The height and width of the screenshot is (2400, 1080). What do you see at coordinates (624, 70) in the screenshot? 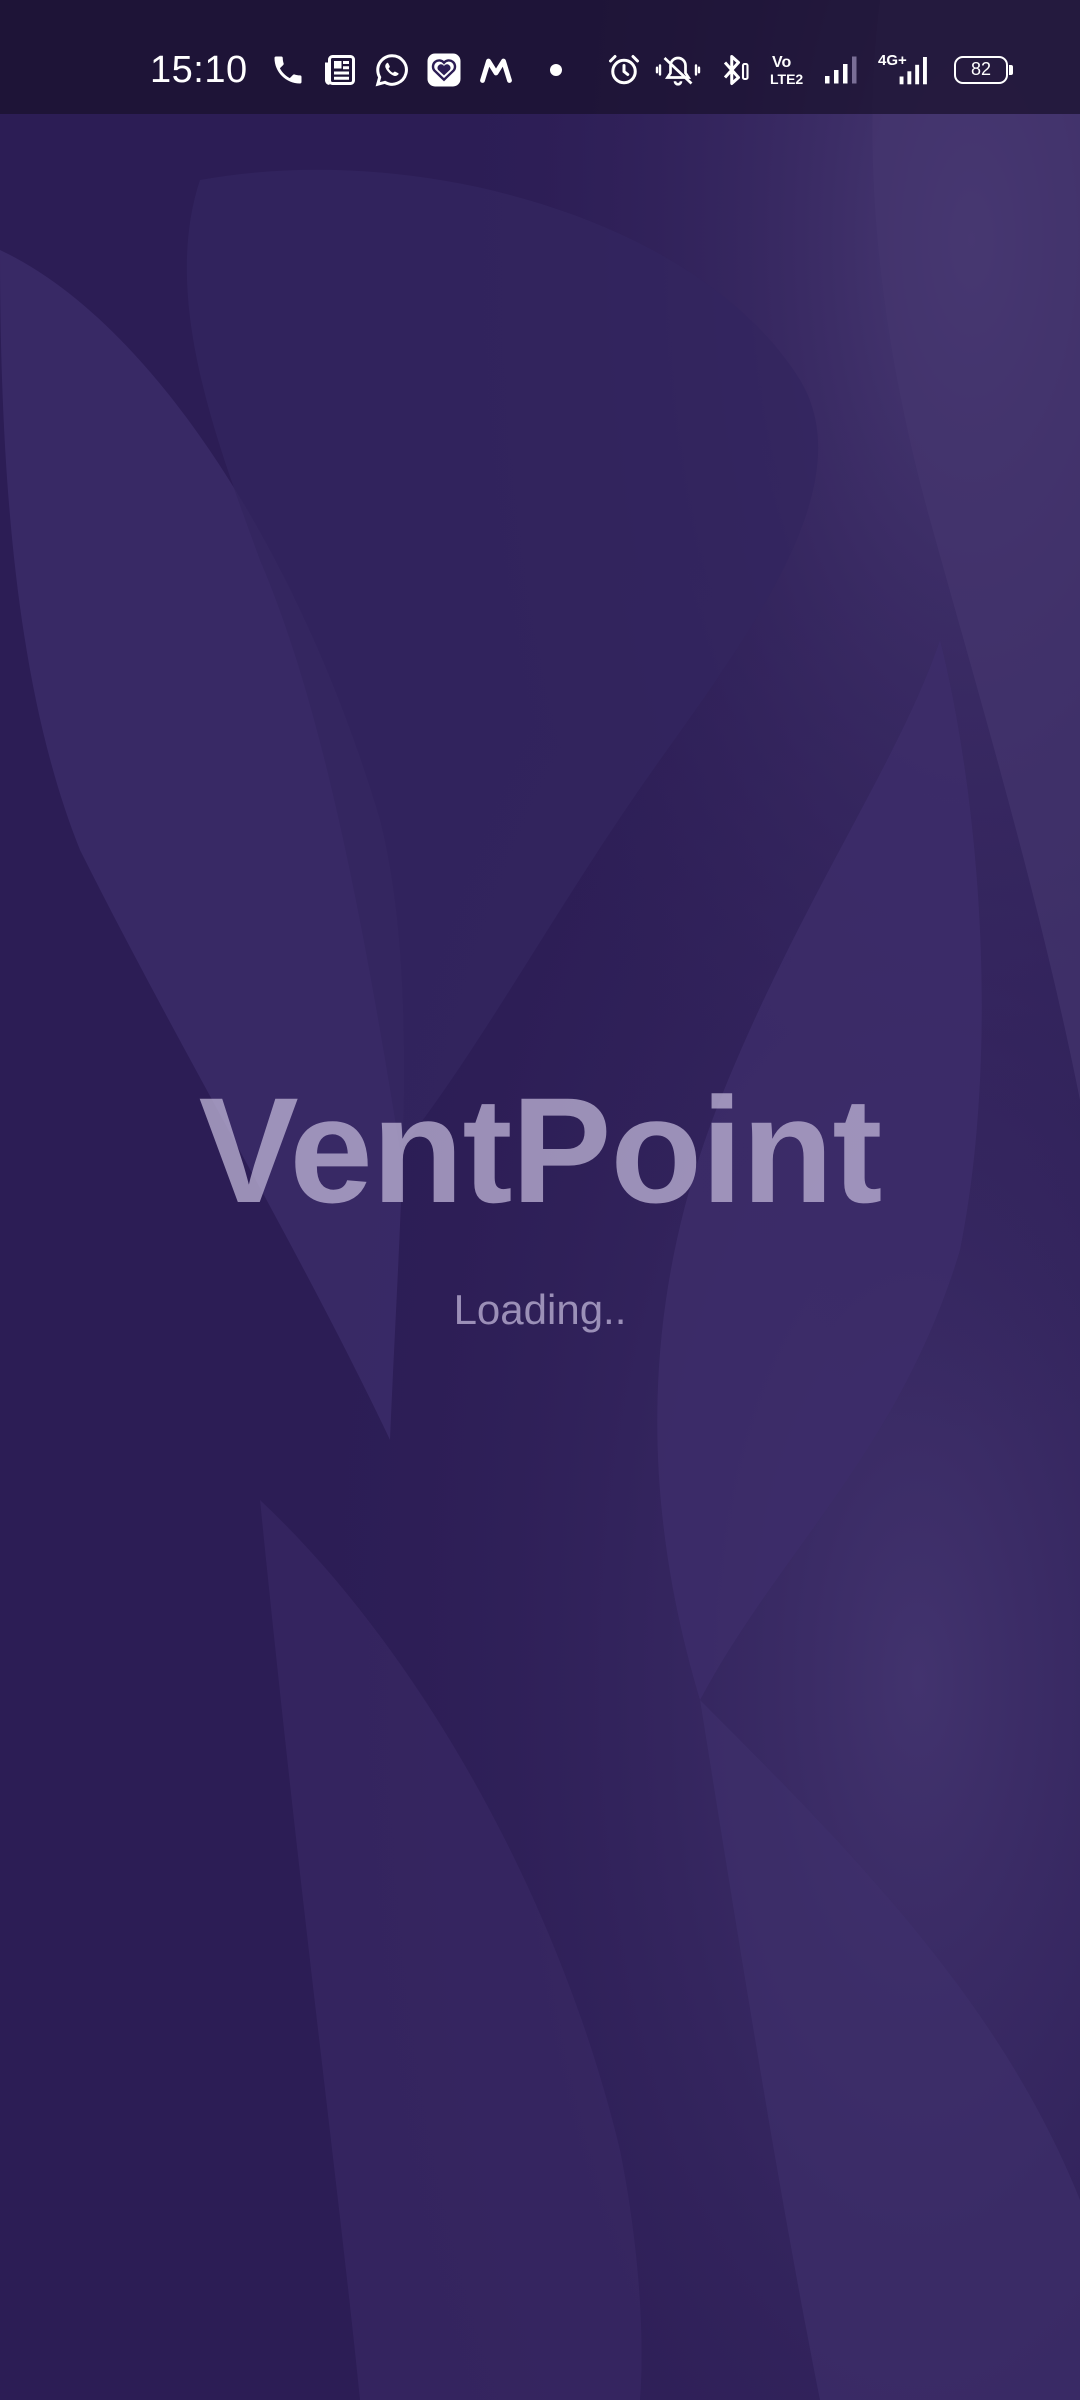
I see `alarm-icon` at bounding box center [624, 70].